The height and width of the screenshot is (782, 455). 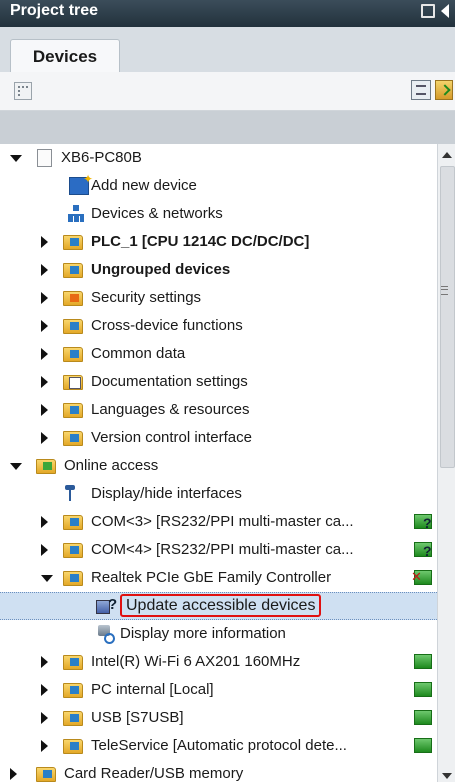 I want to click on card-reader-icon, so click(x=46, y=774).